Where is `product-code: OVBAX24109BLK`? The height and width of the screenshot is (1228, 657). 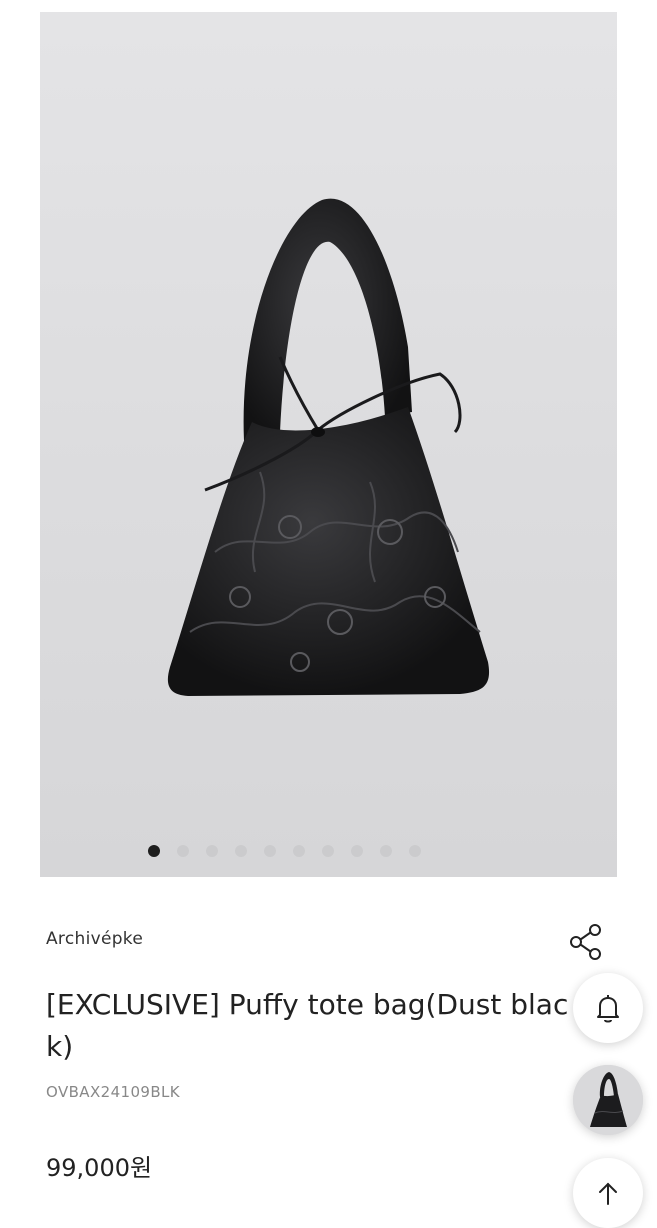 product-code: OVBAX24109BLK is located at coordinates (113, 1092).